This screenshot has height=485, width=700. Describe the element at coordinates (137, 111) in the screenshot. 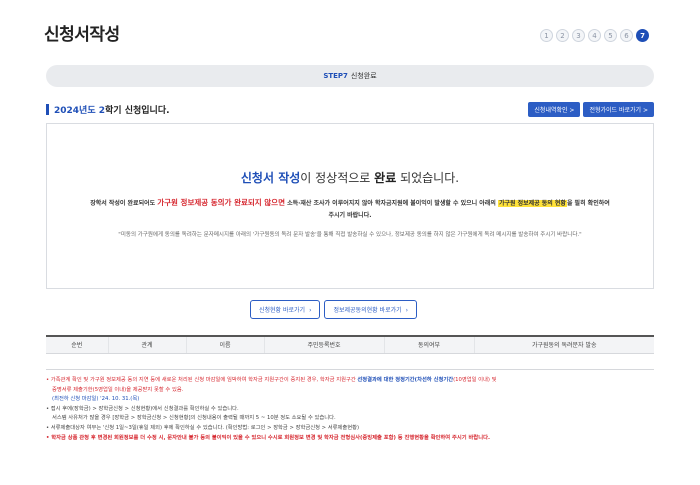

I see `term-rest: 학기 신청입니다.` at that location.